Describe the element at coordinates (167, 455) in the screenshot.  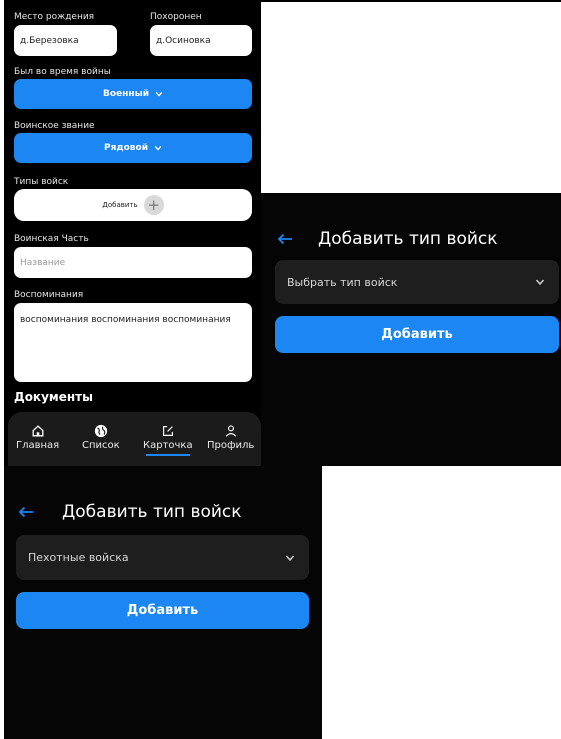
I see `active-tab-indicator` at that location.